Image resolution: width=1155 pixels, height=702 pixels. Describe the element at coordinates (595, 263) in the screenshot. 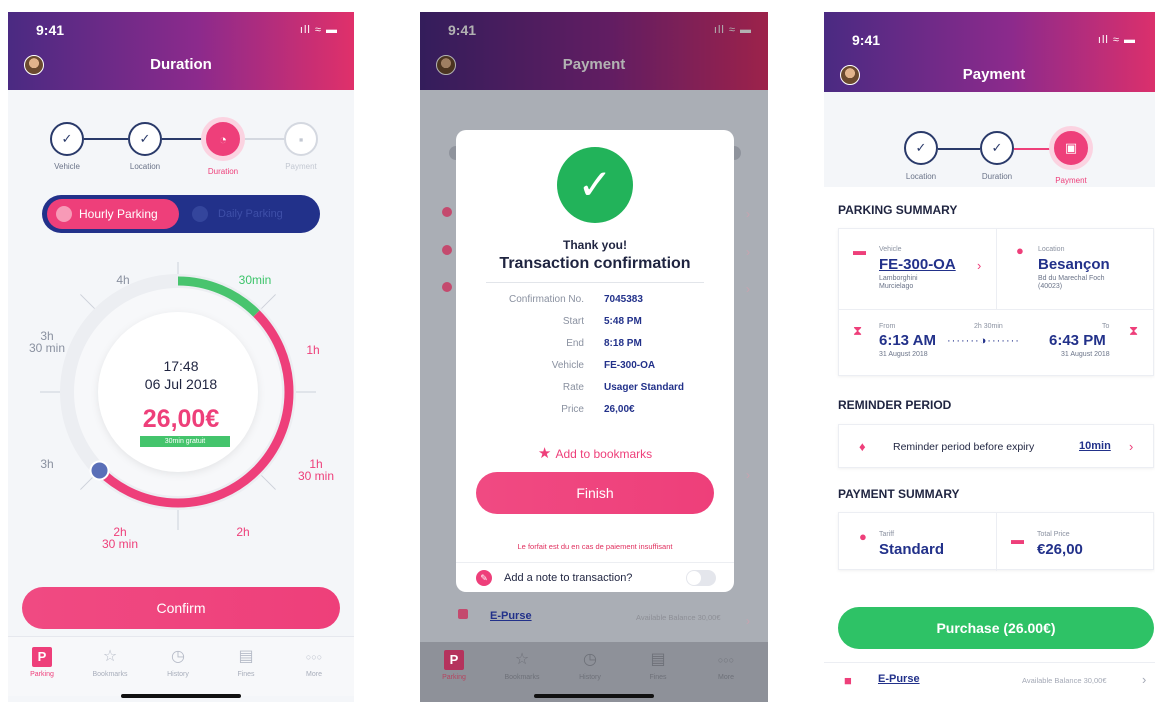

I see `modal-title: Transaction confirmation` at that location.